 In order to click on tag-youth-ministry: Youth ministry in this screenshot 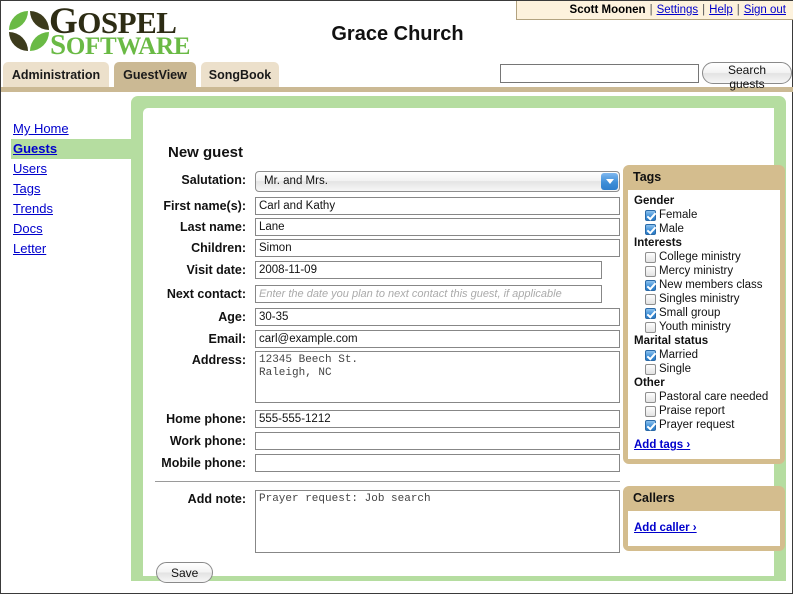, I will do `click(704, 327)`.